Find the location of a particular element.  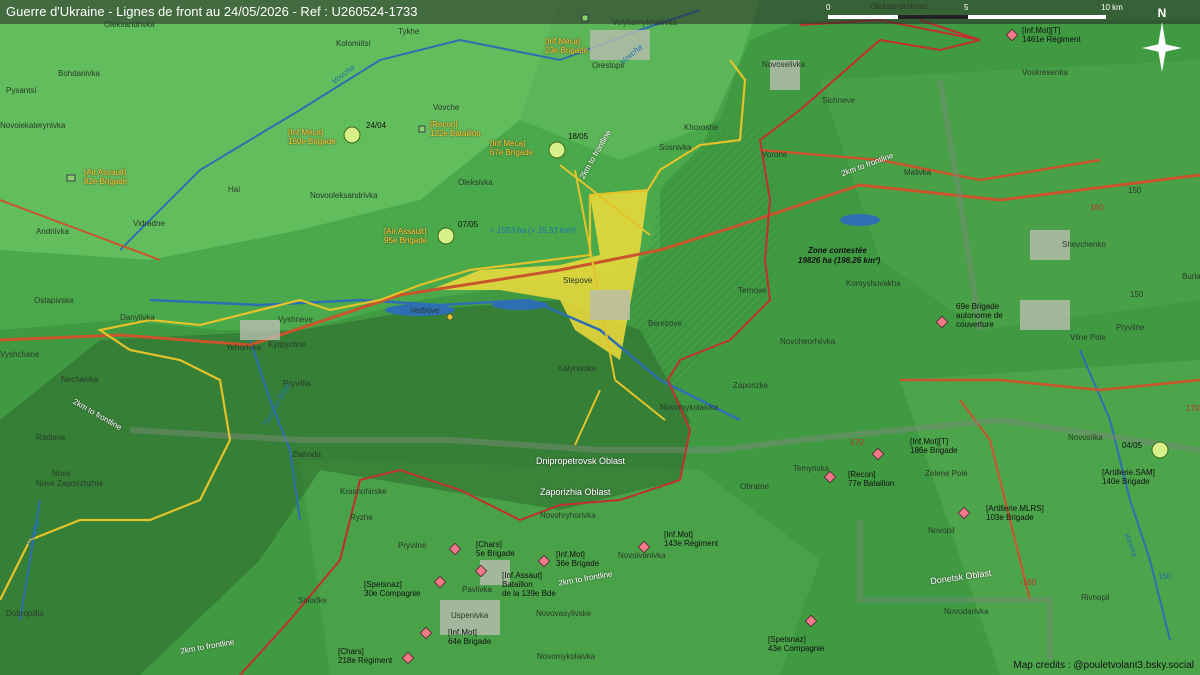

ru-unit-77-battalion: [Recon] 77e Bataillon is located at coordinates (871, 479).